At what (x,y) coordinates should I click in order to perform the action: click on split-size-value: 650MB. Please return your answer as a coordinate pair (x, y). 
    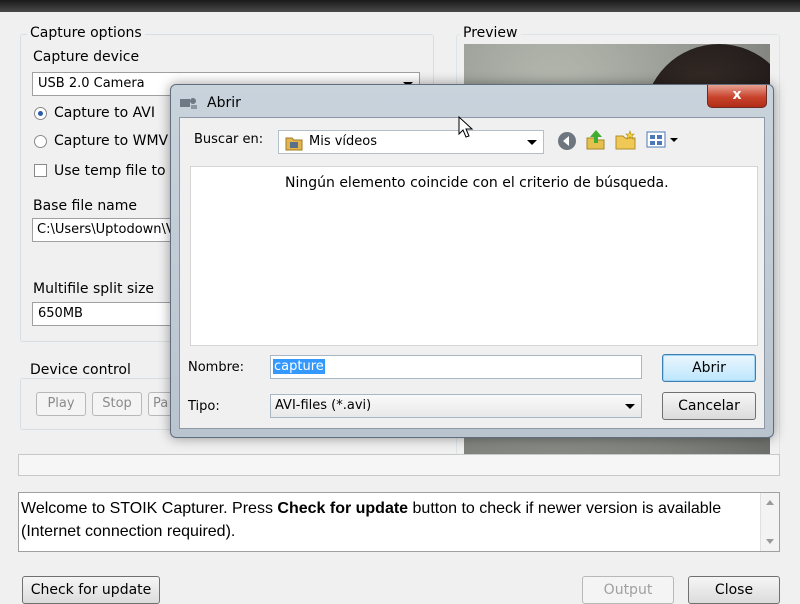
    Looking at the image, I should click on (60, 313).